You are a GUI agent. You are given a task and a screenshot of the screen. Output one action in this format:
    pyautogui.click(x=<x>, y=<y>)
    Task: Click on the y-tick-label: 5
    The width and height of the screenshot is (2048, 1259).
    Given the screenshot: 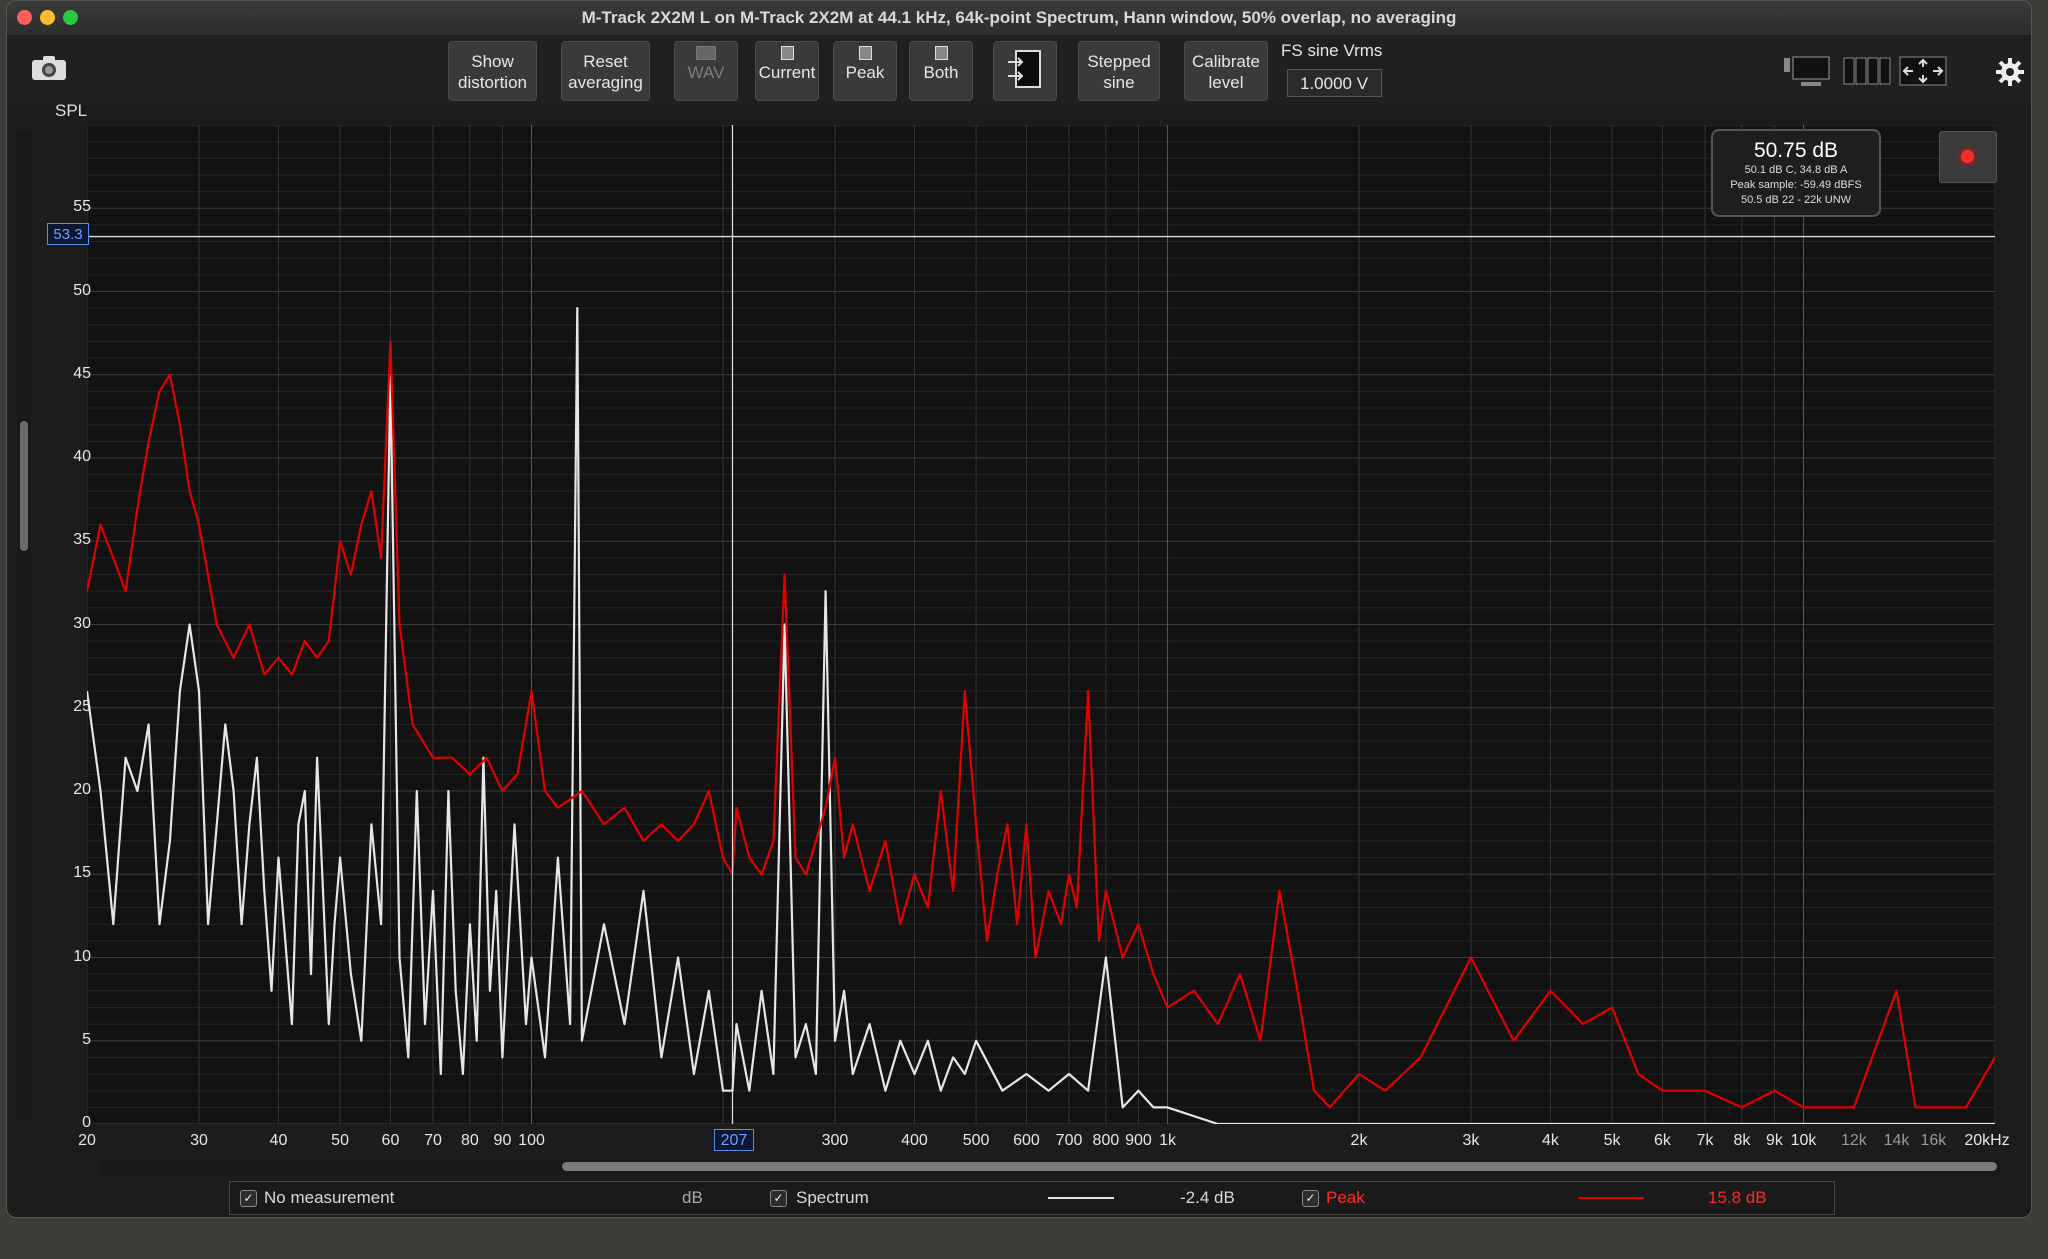 What is the action you would take?
    pyautogui.click(x=86, y=1039)
    